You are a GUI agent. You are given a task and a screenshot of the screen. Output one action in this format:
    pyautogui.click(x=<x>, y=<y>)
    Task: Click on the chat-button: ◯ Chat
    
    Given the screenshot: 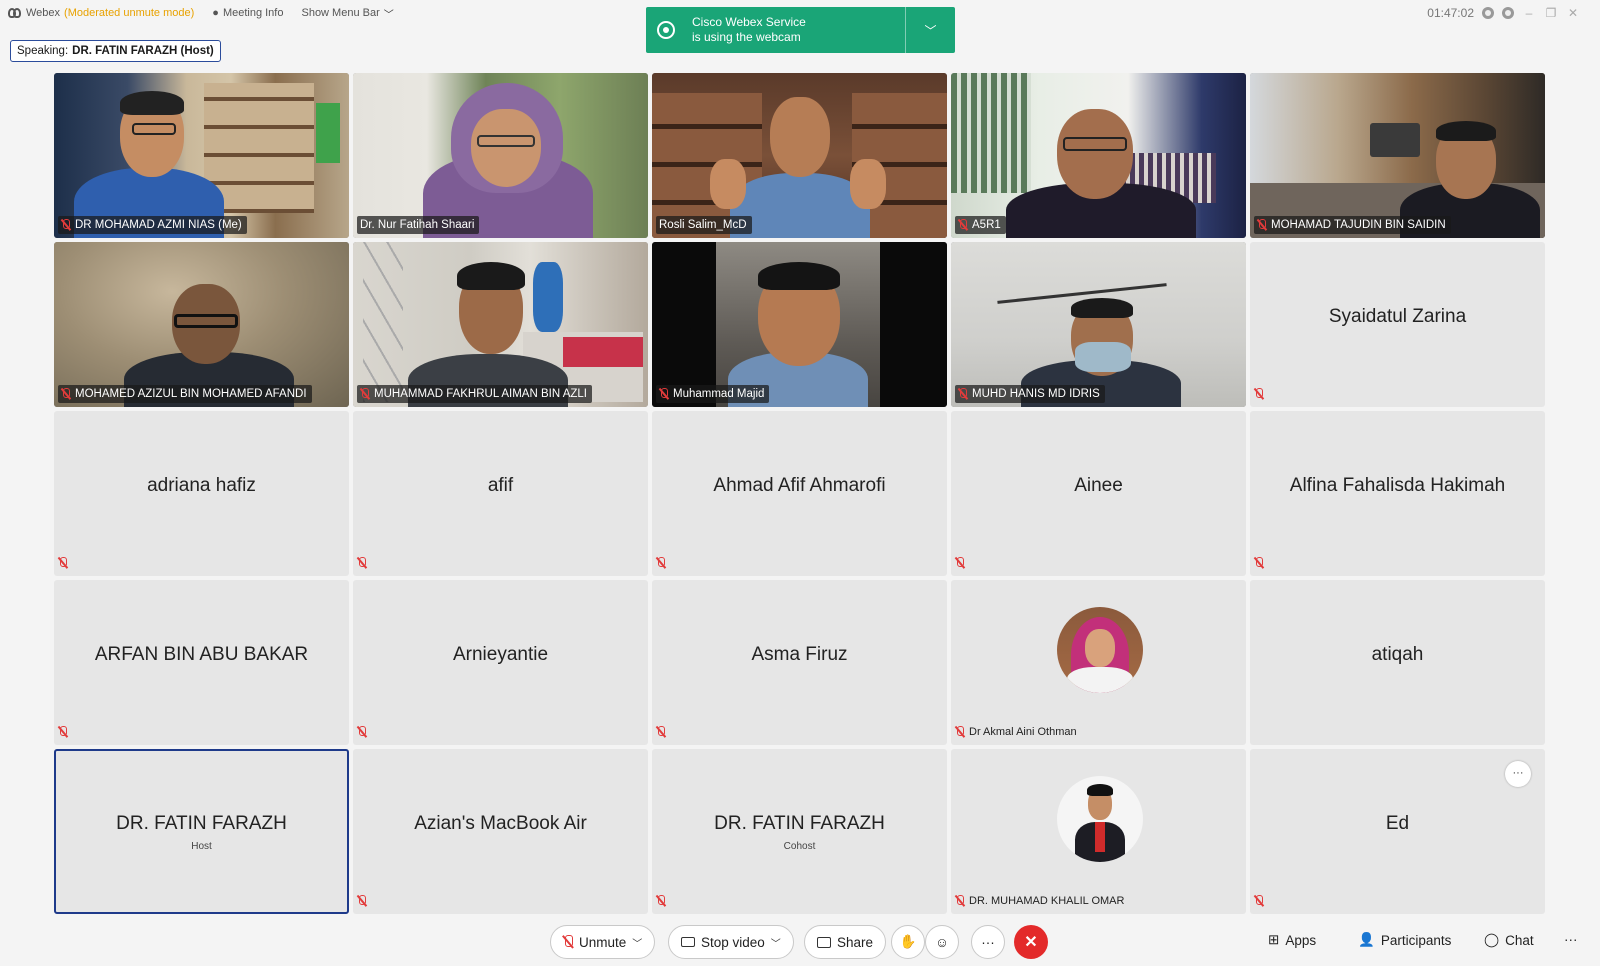 What is the action you would take?
    pyautogui.click(x=1509, y=940)
    